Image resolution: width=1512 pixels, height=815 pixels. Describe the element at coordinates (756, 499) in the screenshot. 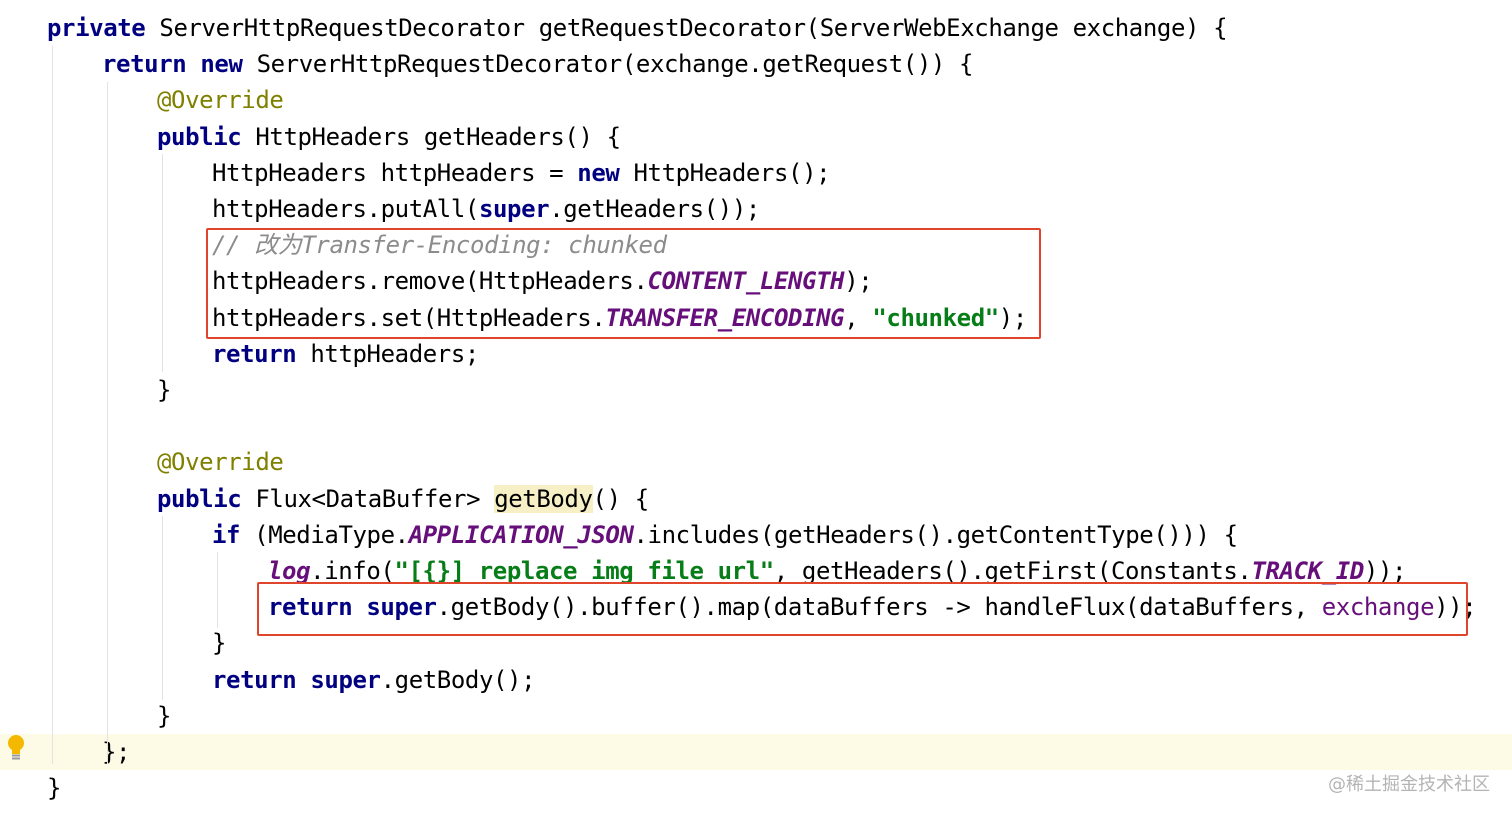

I see `code-line: public Flux<DataBuffer> getBody() {` at that location.